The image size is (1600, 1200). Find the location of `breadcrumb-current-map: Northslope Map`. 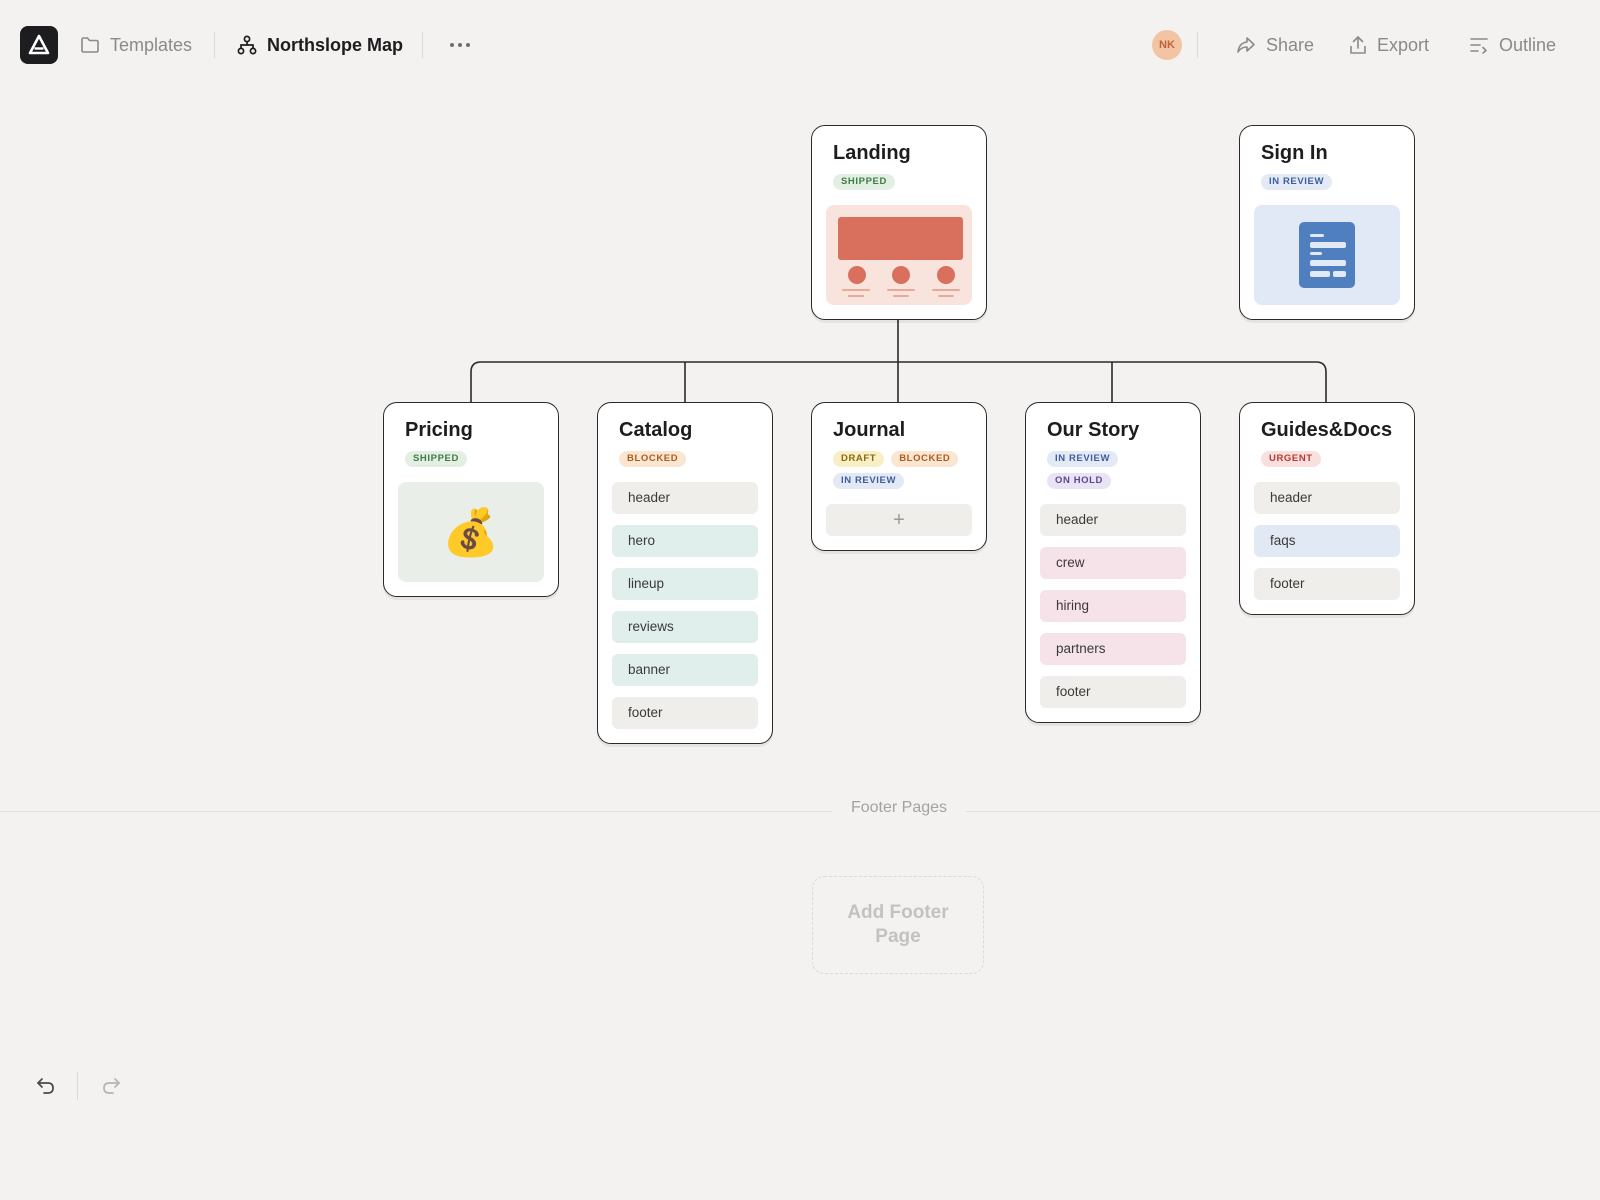

breadcrumb-current-map: Northslope Map is located at coordinates (320, 45).